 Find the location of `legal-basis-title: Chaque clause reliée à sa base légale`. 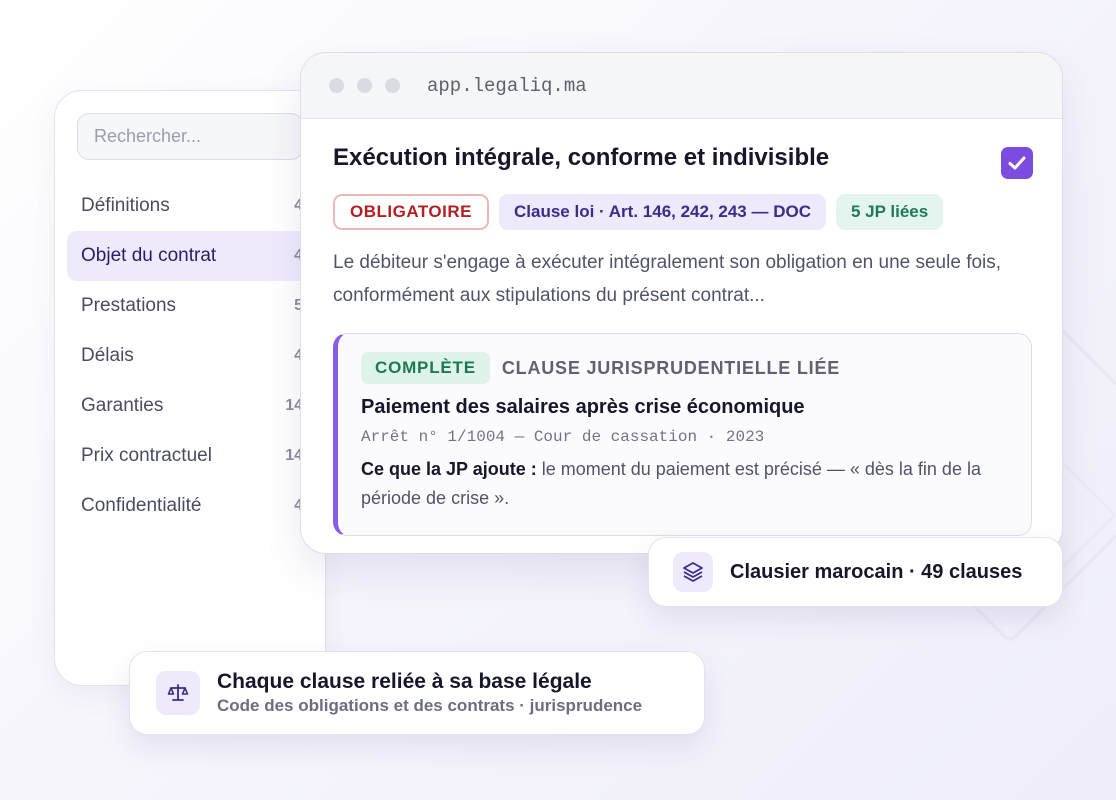

legal-basis-title: Chaque clause reliée à sa base légale is located at coordinates (404, 681).